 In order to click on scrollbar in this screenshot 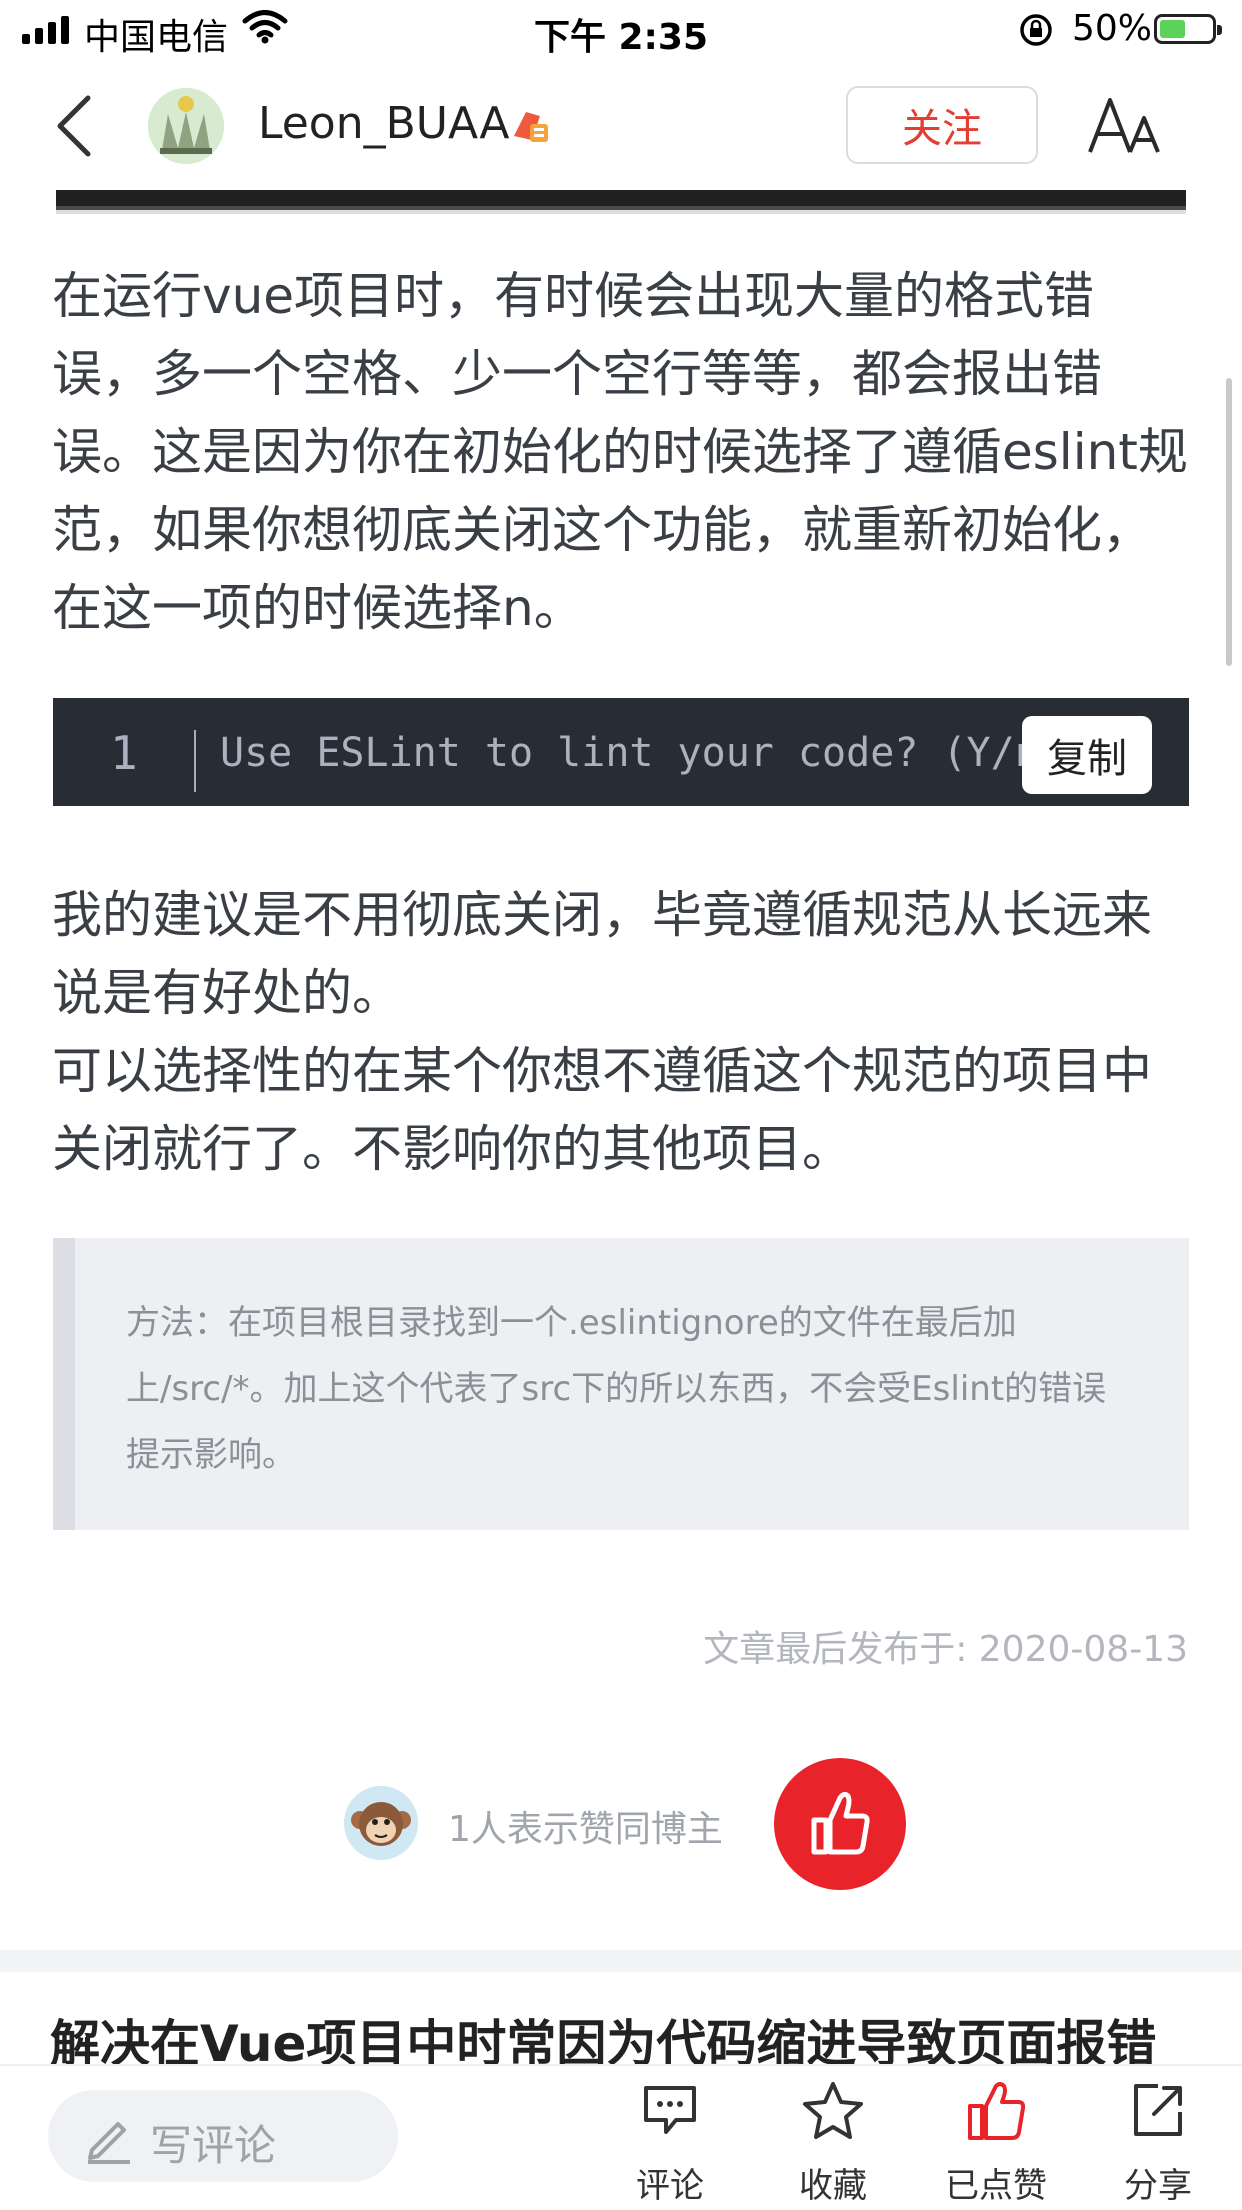, I will do `click(1229, 522)`.